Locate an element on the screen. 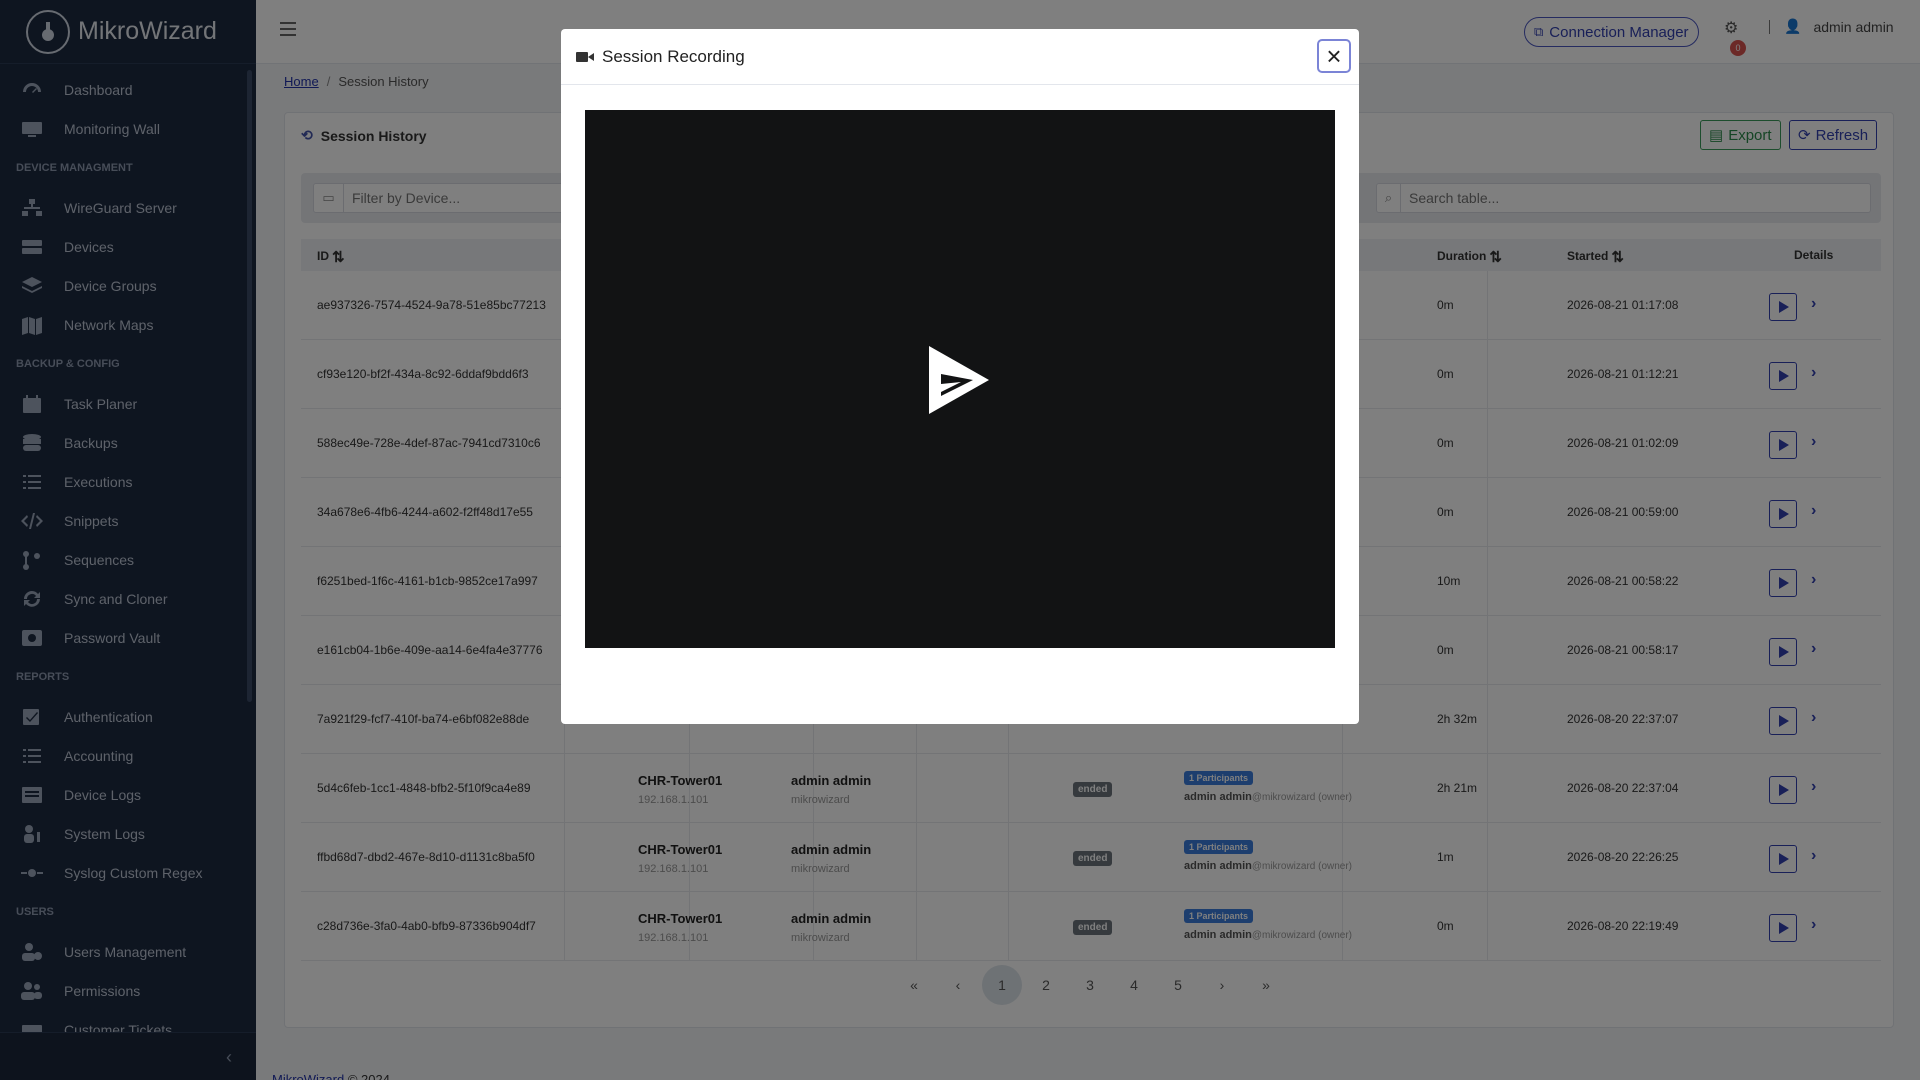 This screenshot has width=1920, height=1080. close-icon: × is located at coordinates (1334, 56).